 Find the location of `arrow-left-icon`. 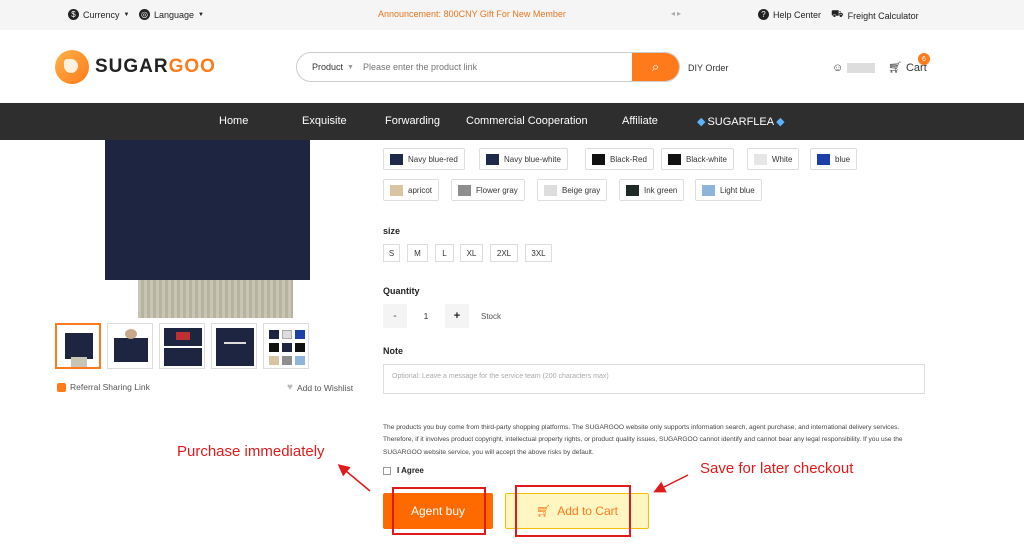

arrow-left-icon is located at coordinates (354, 478).